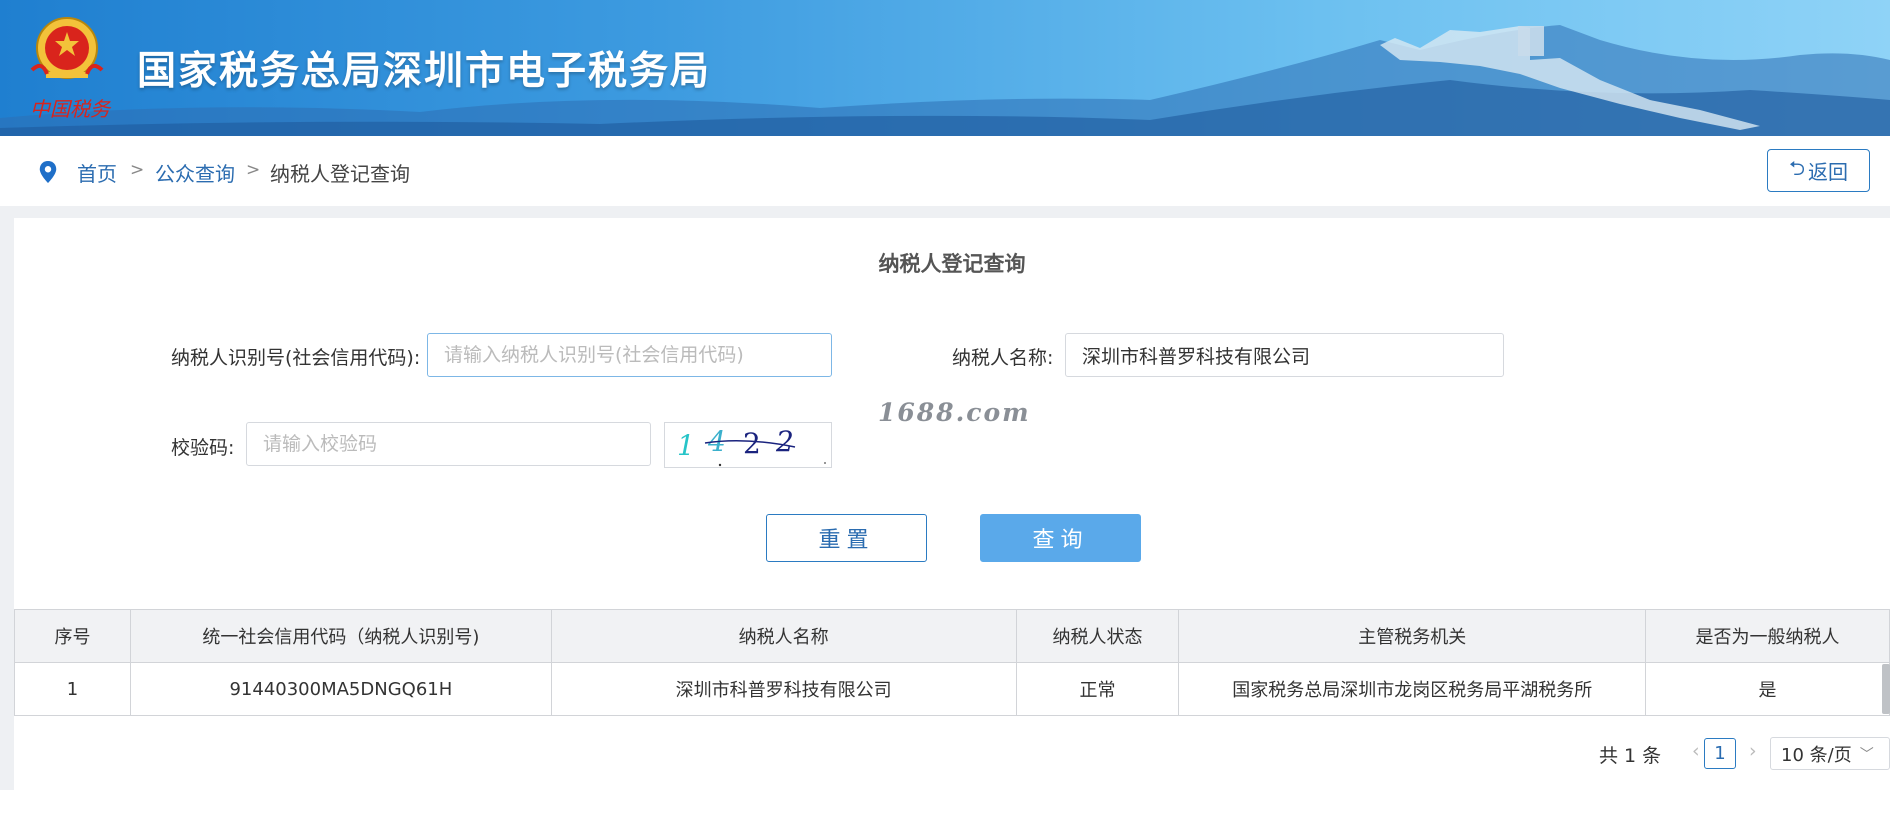 The width and height of the screenshot is (1890, 828). What do you see at coordinates (1696, 751) in the screenshot?
I see `prev-page-icon: ‹` at bounding box center [1696, 751].